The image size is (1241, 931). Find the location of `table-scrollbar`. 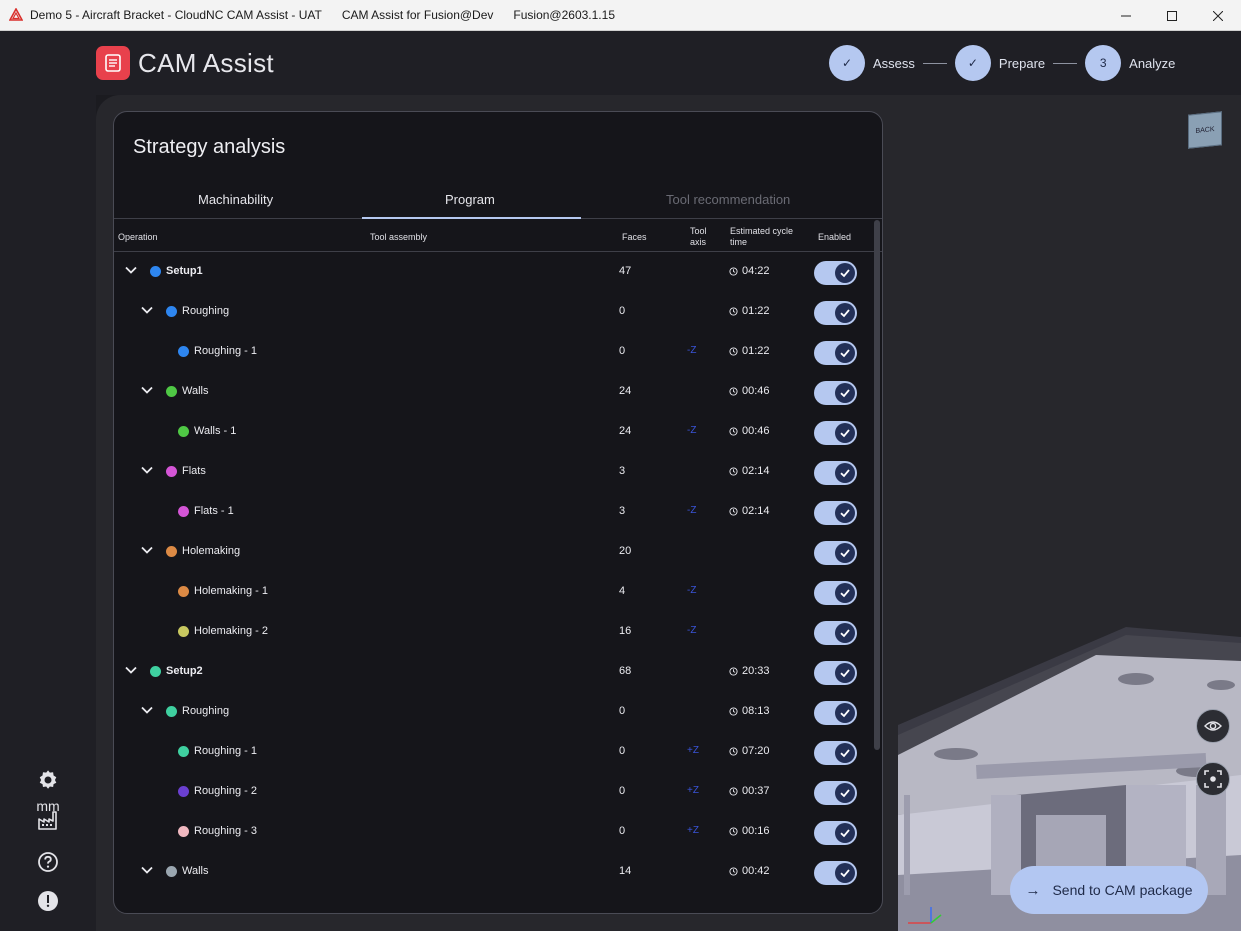

table-scrollbar is located at coordinates (877, 485).